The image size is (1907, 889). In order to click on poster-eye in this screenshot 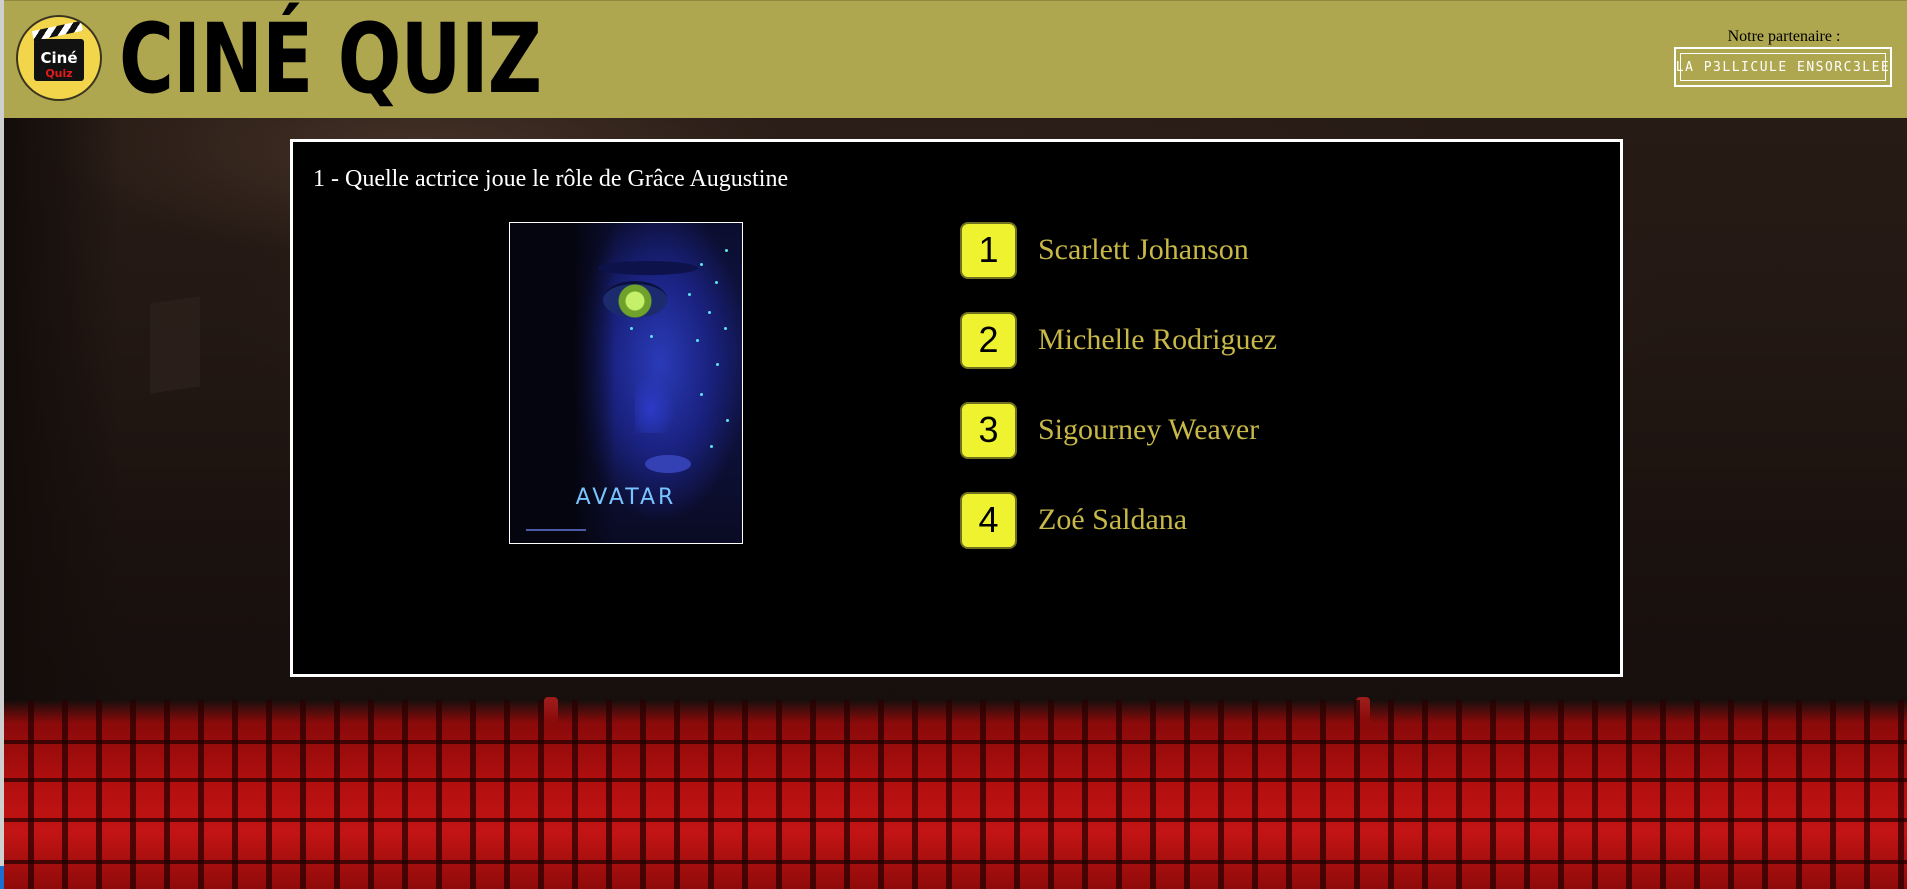, I will do `click(635, 299)`.